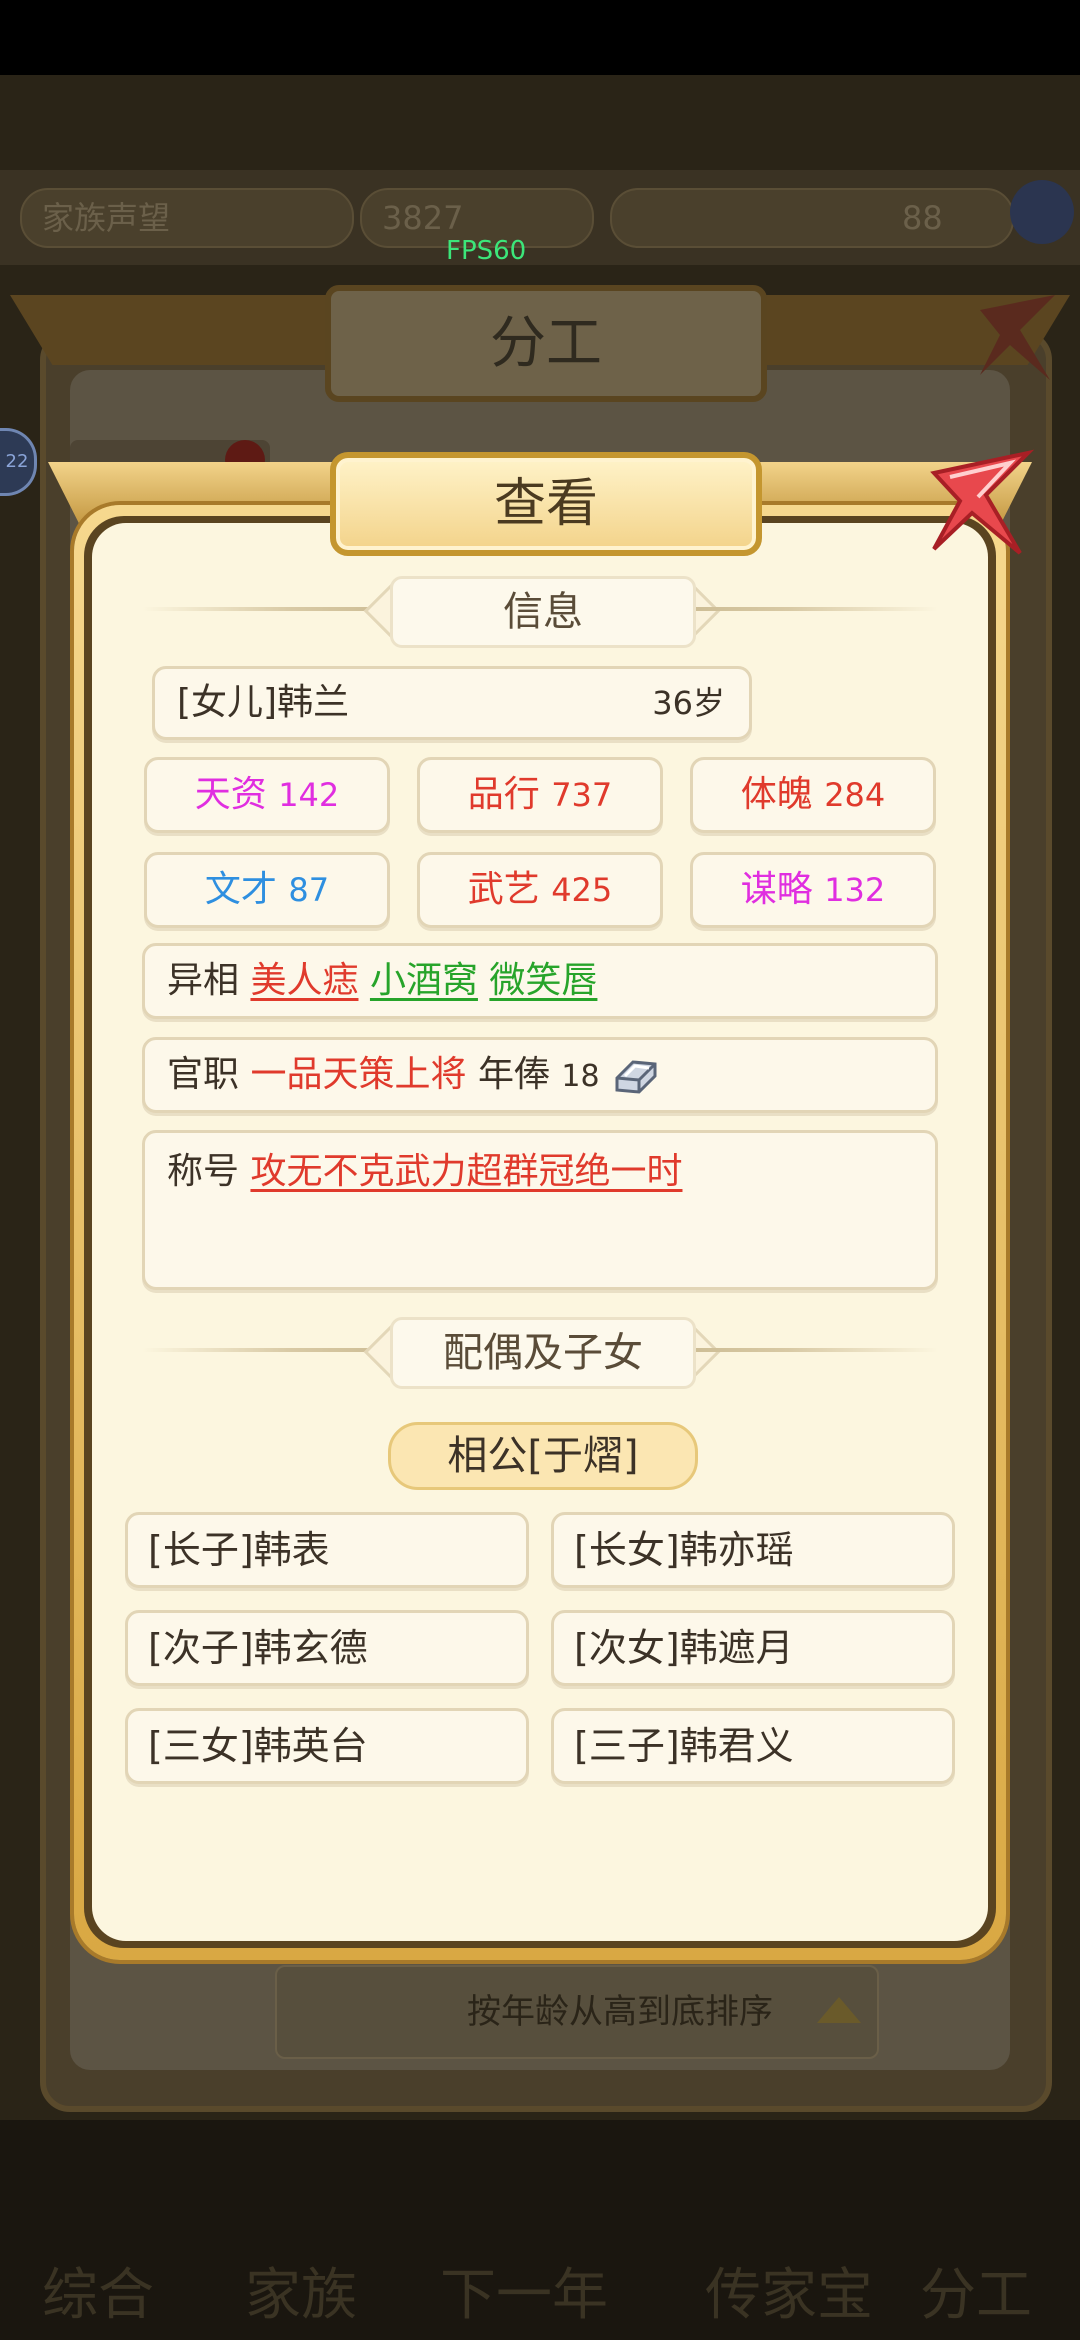 This screenshot has width=1080, height=2340. I want to click on background-nav-overview: 综合, so click(98, 2295).